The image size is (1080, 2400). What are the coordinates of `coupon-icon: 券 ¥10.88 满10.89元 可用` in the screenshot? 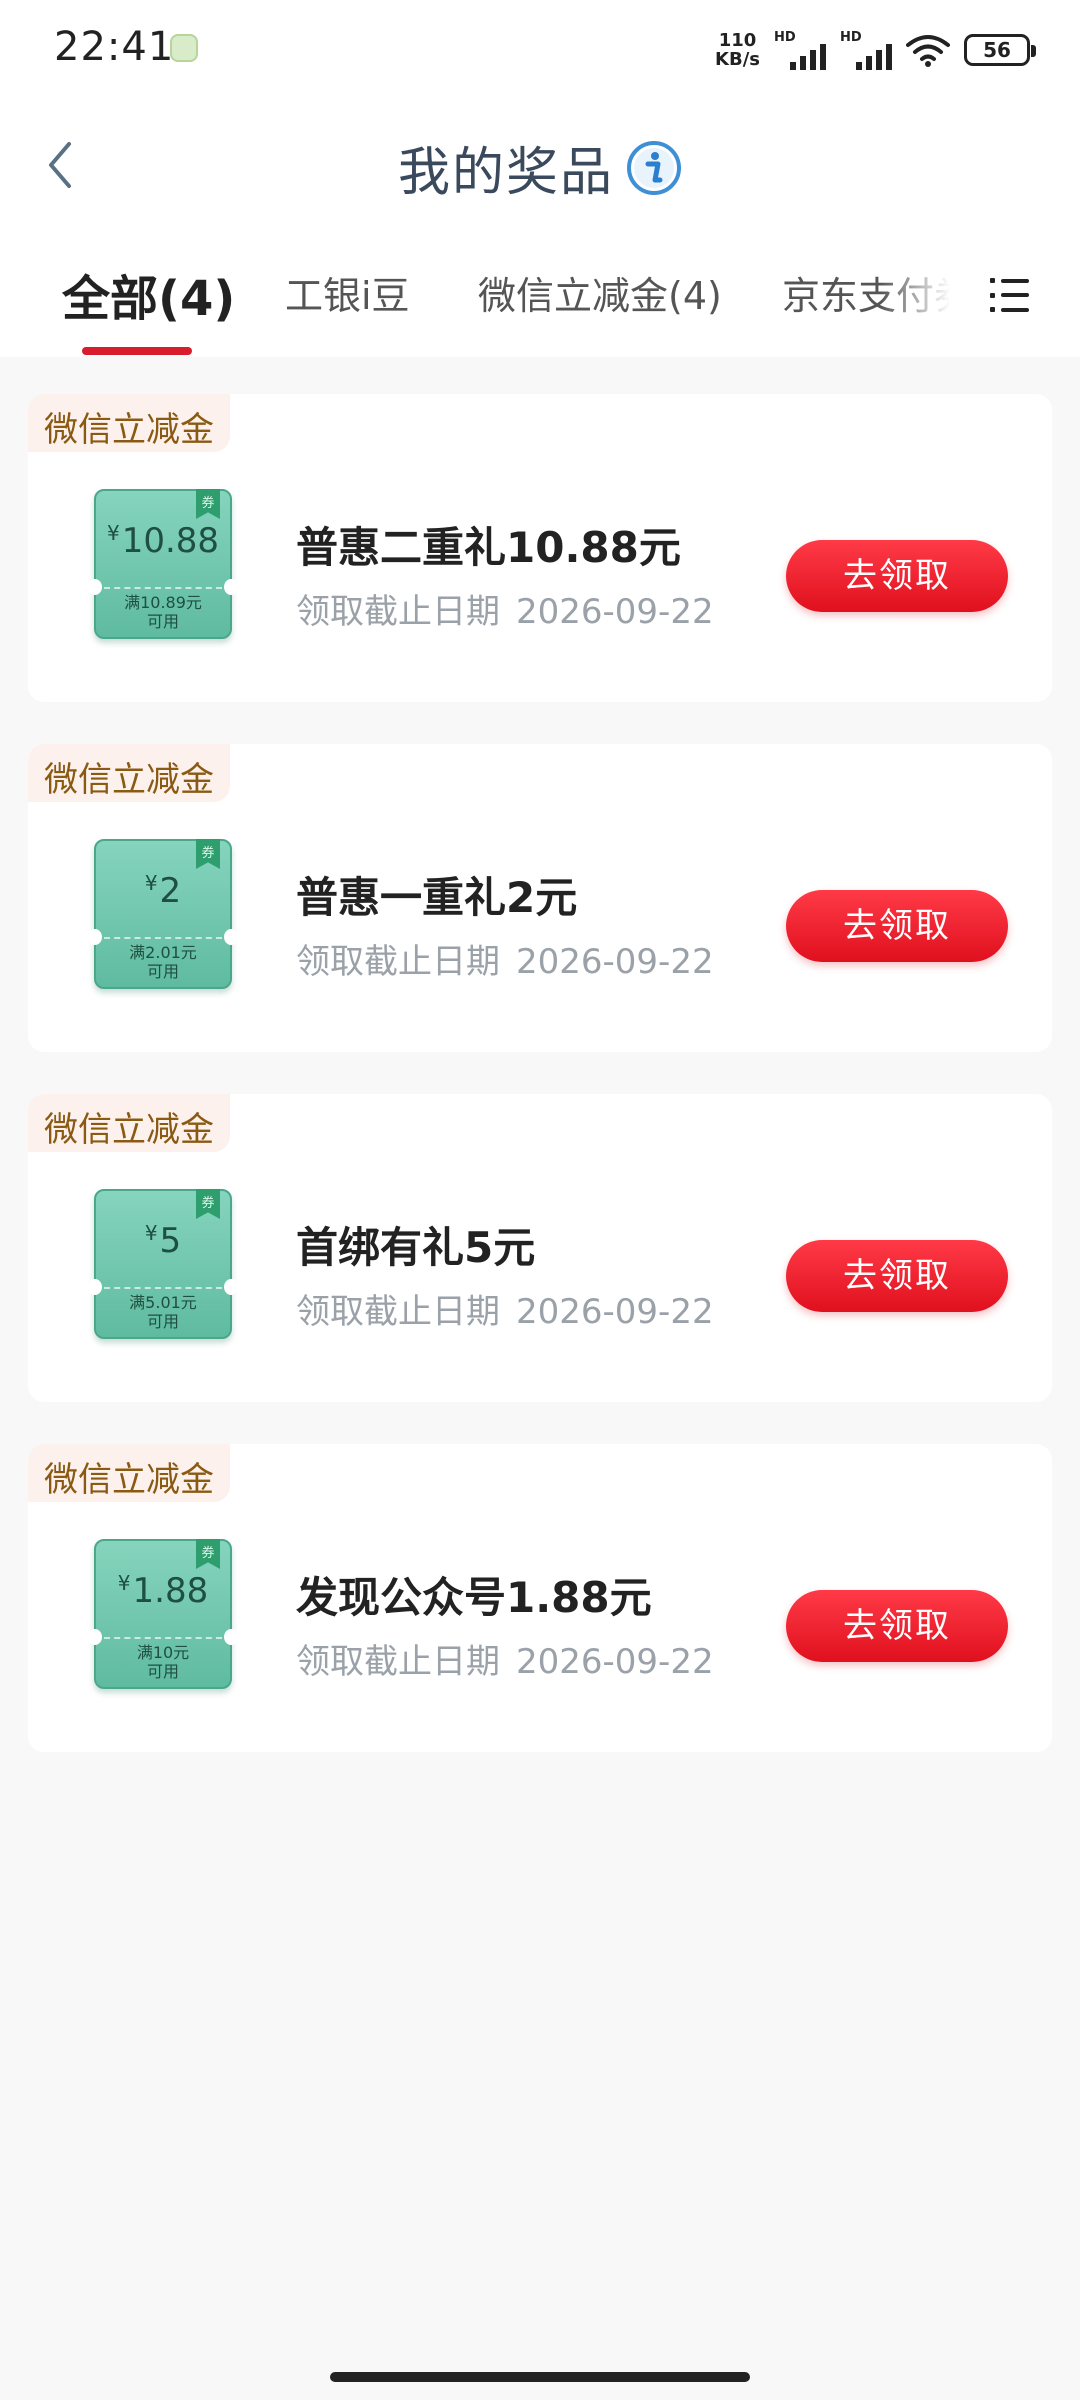 It's located at (163, 564).